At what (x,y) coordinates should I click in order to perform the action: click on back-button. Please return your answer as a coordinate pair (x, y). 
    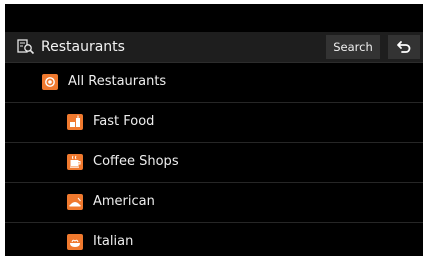
    Looking at the image, I should click on (404, 47).